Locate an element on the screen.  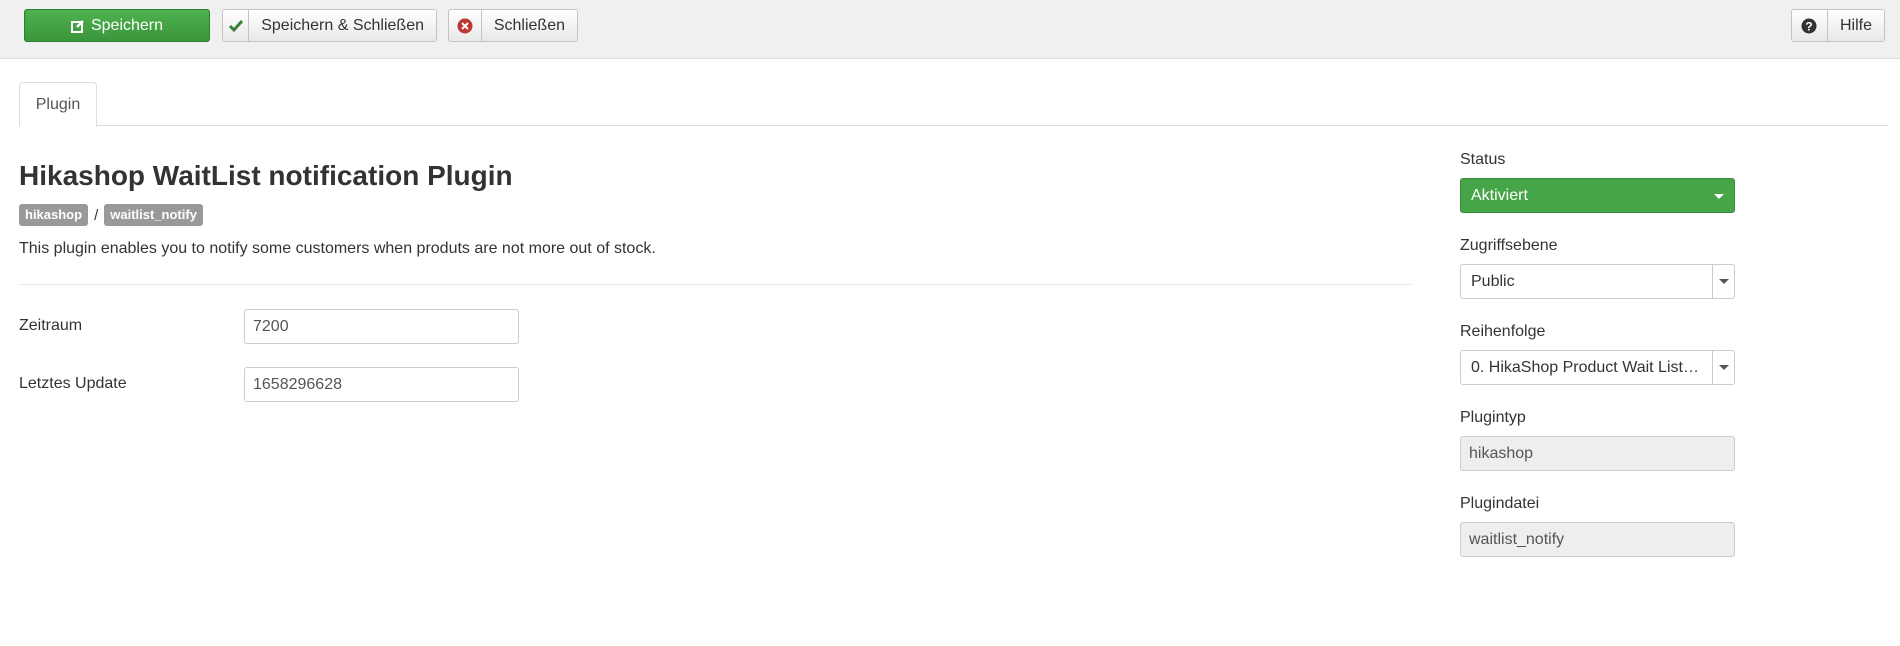
save-button-label: Speichern is located at coordinates (127, 25).